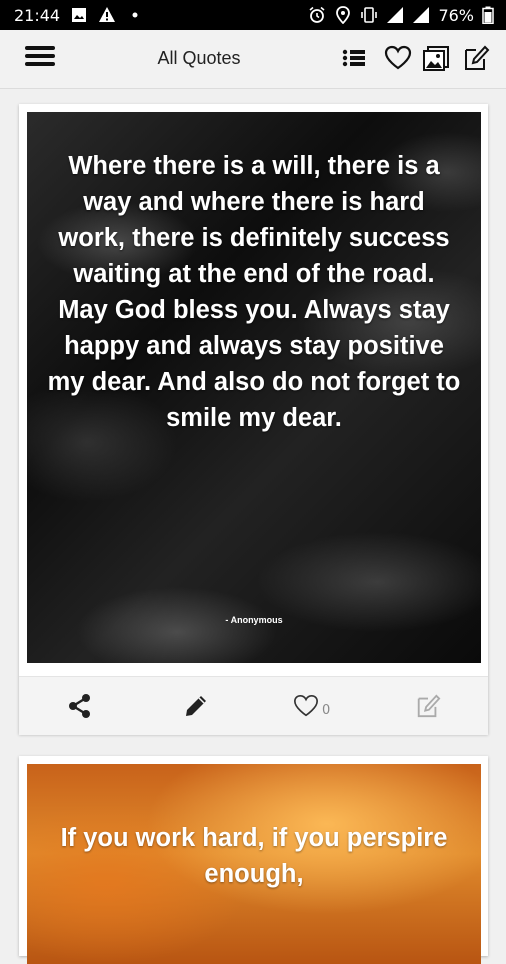 Image resolution: width=506 pixels, height=964 pixels. What do you see at coordinates (326, 710) in the screenshot?
I see `like-count: 0` at bounding box center [326, 710].